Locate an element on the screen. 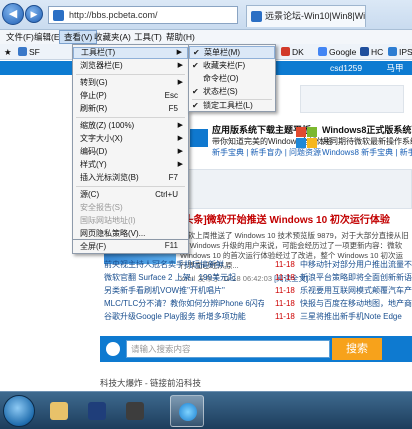  menu-item-style: 样式(Y) ▶ is located at coordinates (130, 165).